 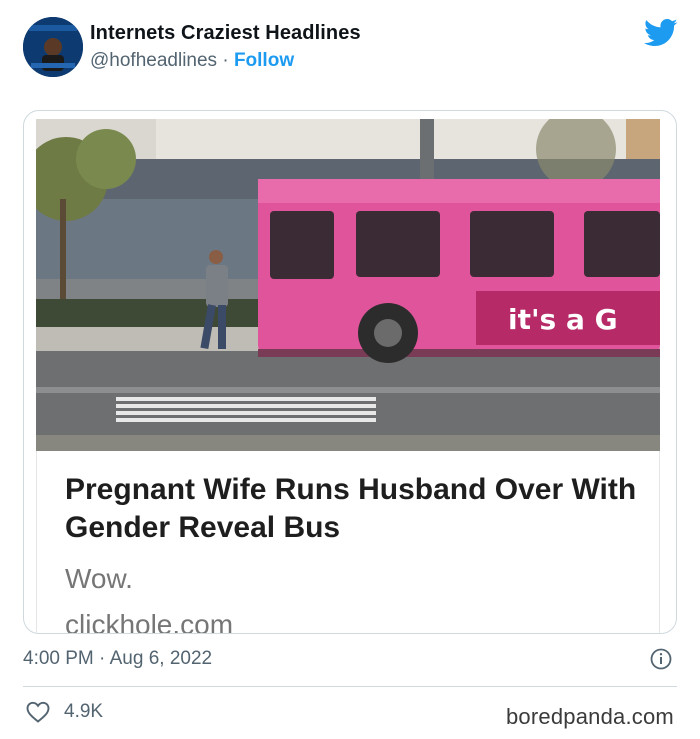 What do you see at coordinates (84, 711) in the screenshot?
I see `like-count: 4.9K` at bounding box center [84, 711].